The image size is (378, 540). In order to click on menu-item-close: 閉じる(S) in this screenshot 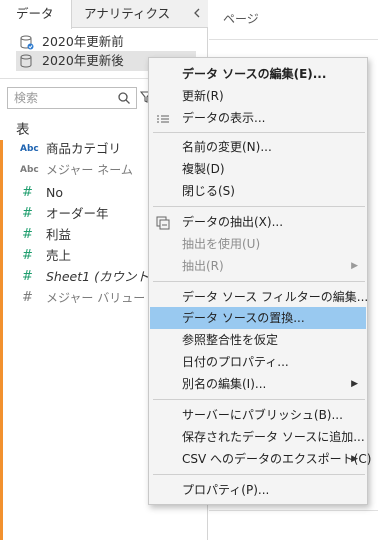, I will do `click(258, 191)`.